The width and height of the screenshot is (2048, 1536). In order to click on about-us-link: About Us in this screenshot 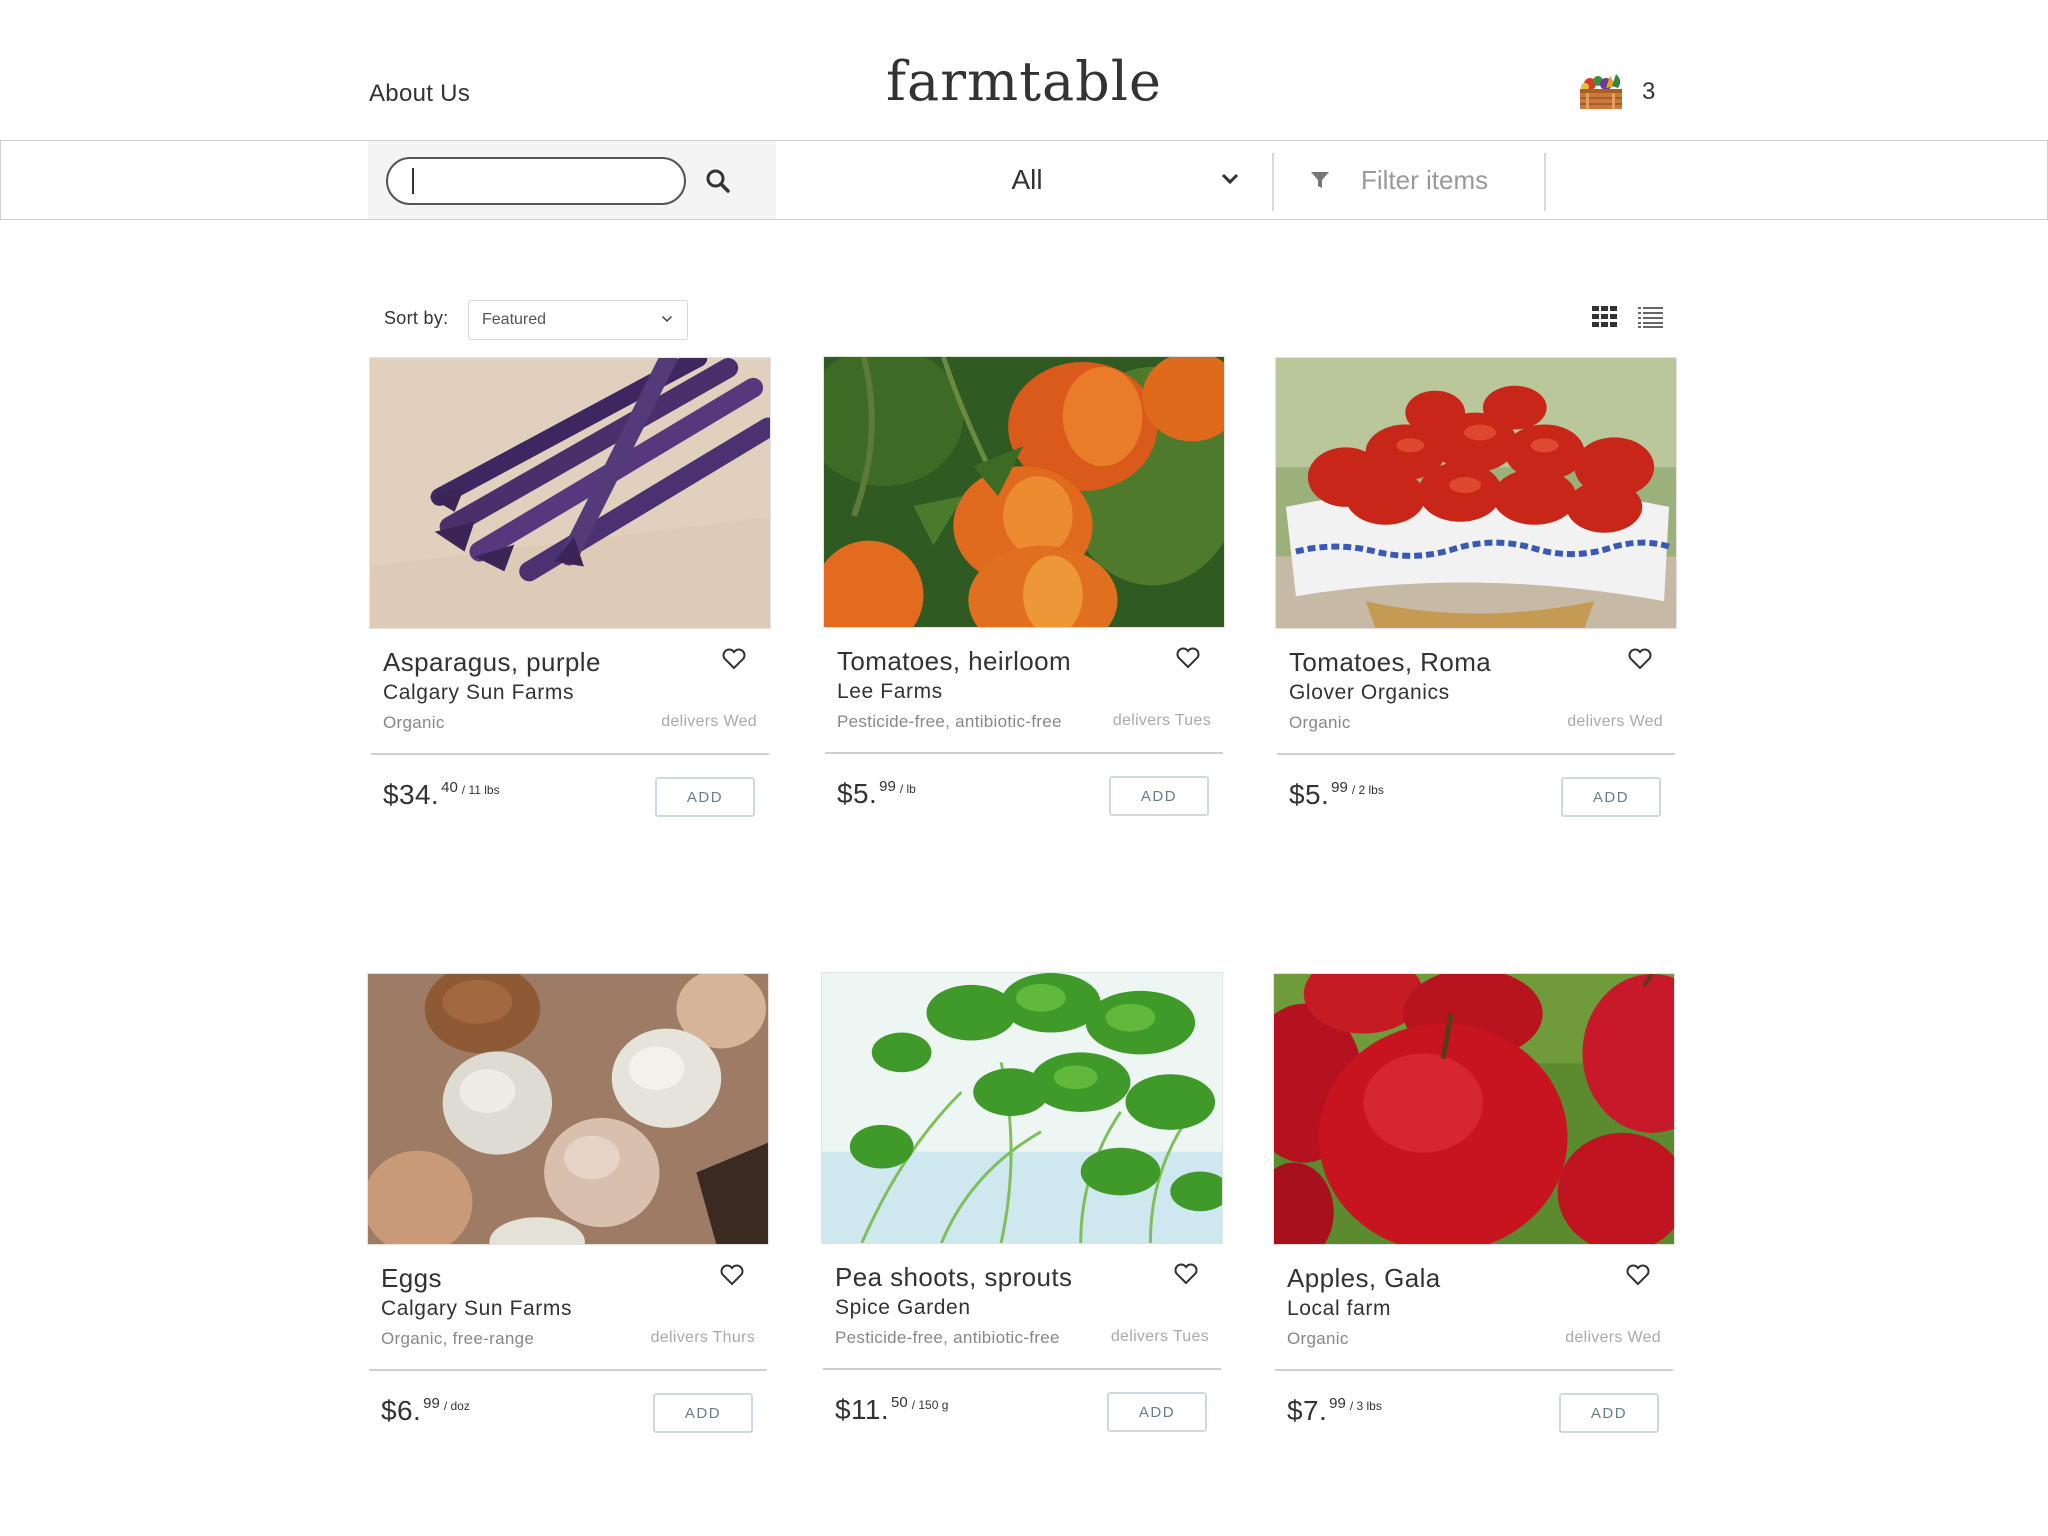, I will do `click(419, 94)`.